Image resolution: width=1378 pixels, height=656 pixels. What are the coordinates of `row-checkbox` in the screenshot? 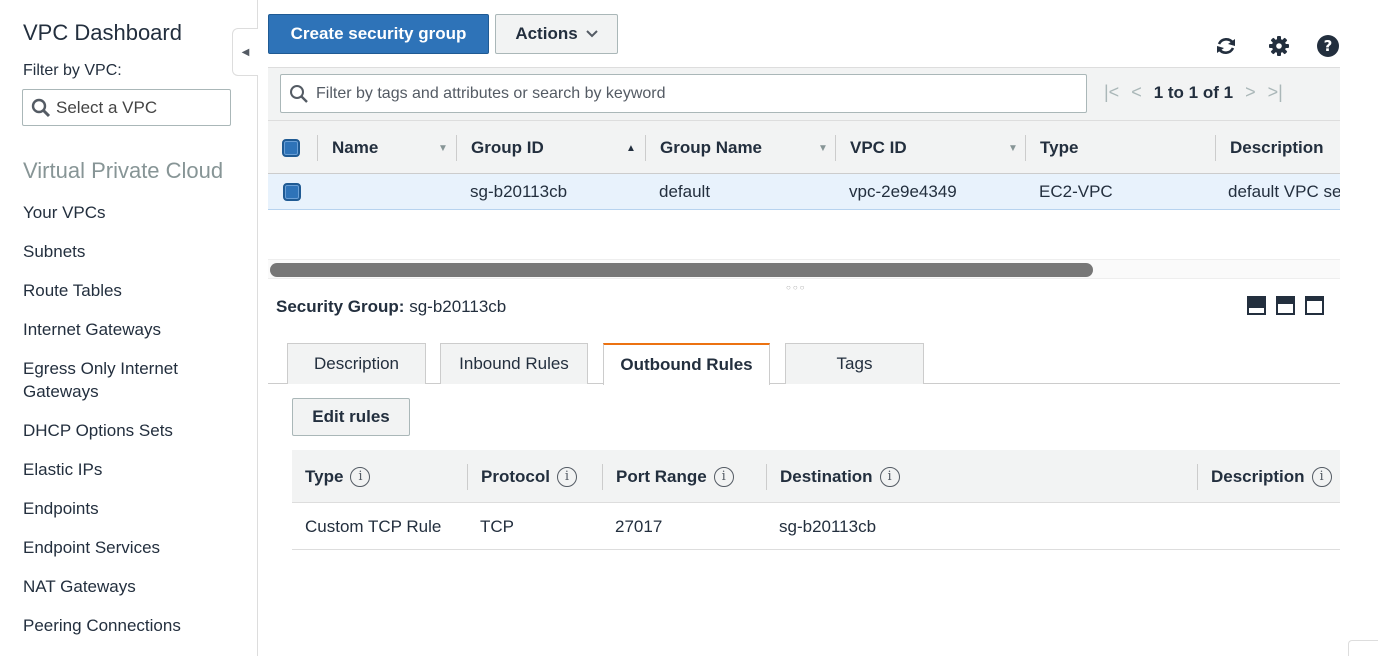 It's located at (292, 192).